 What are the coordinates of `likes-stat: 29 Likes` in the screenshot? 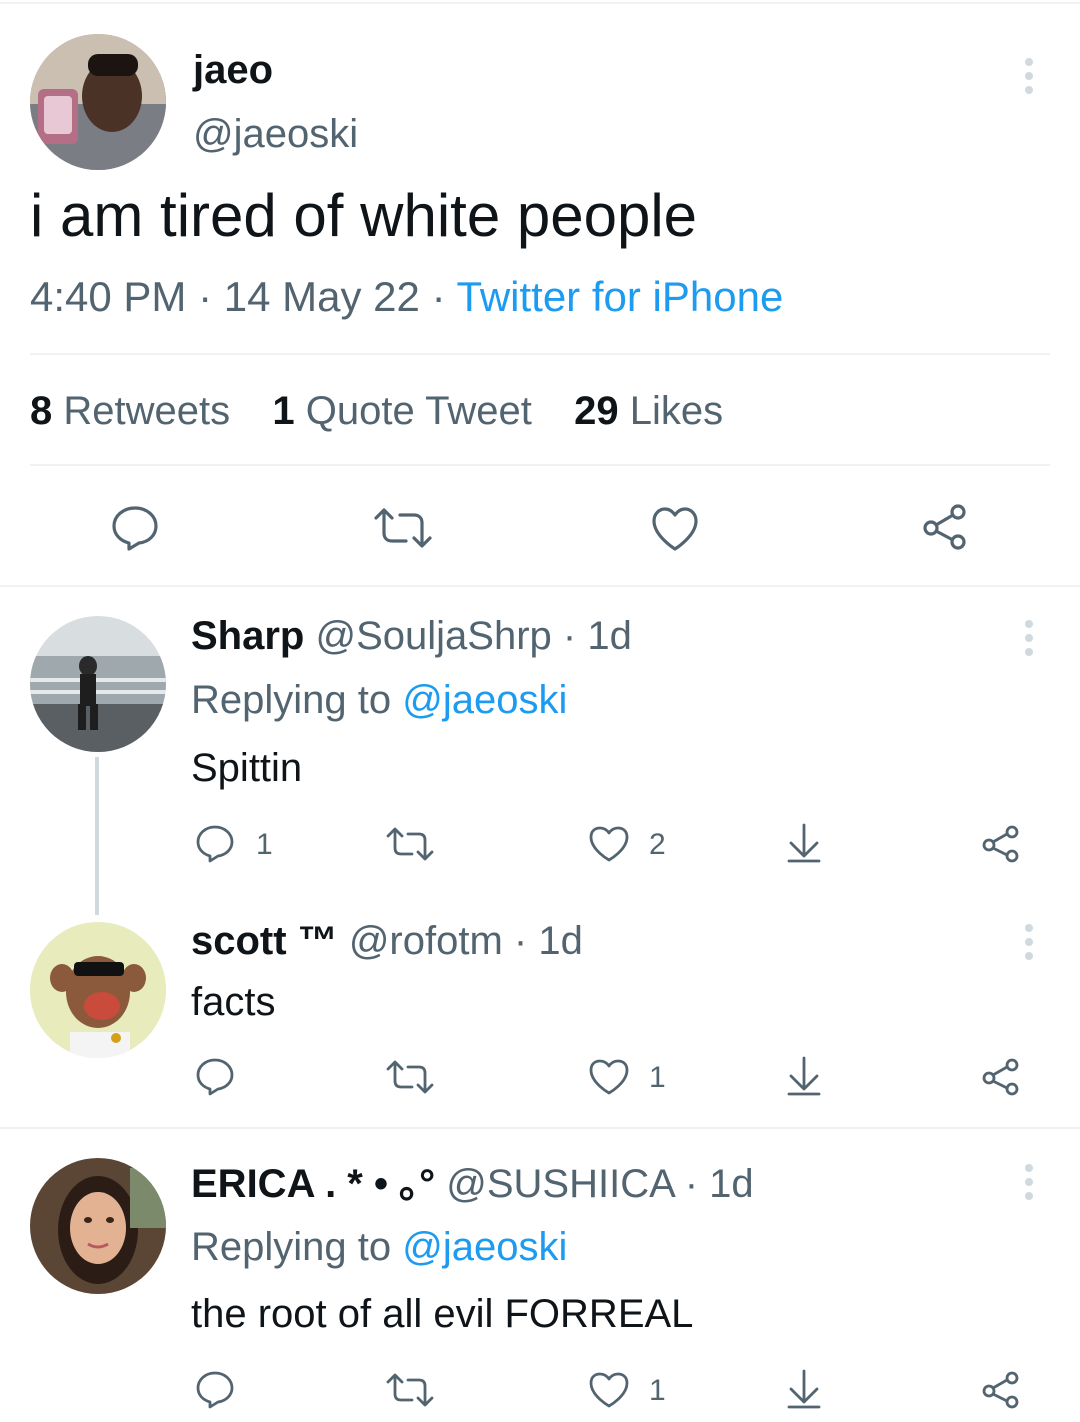 It's located at (648, 411).